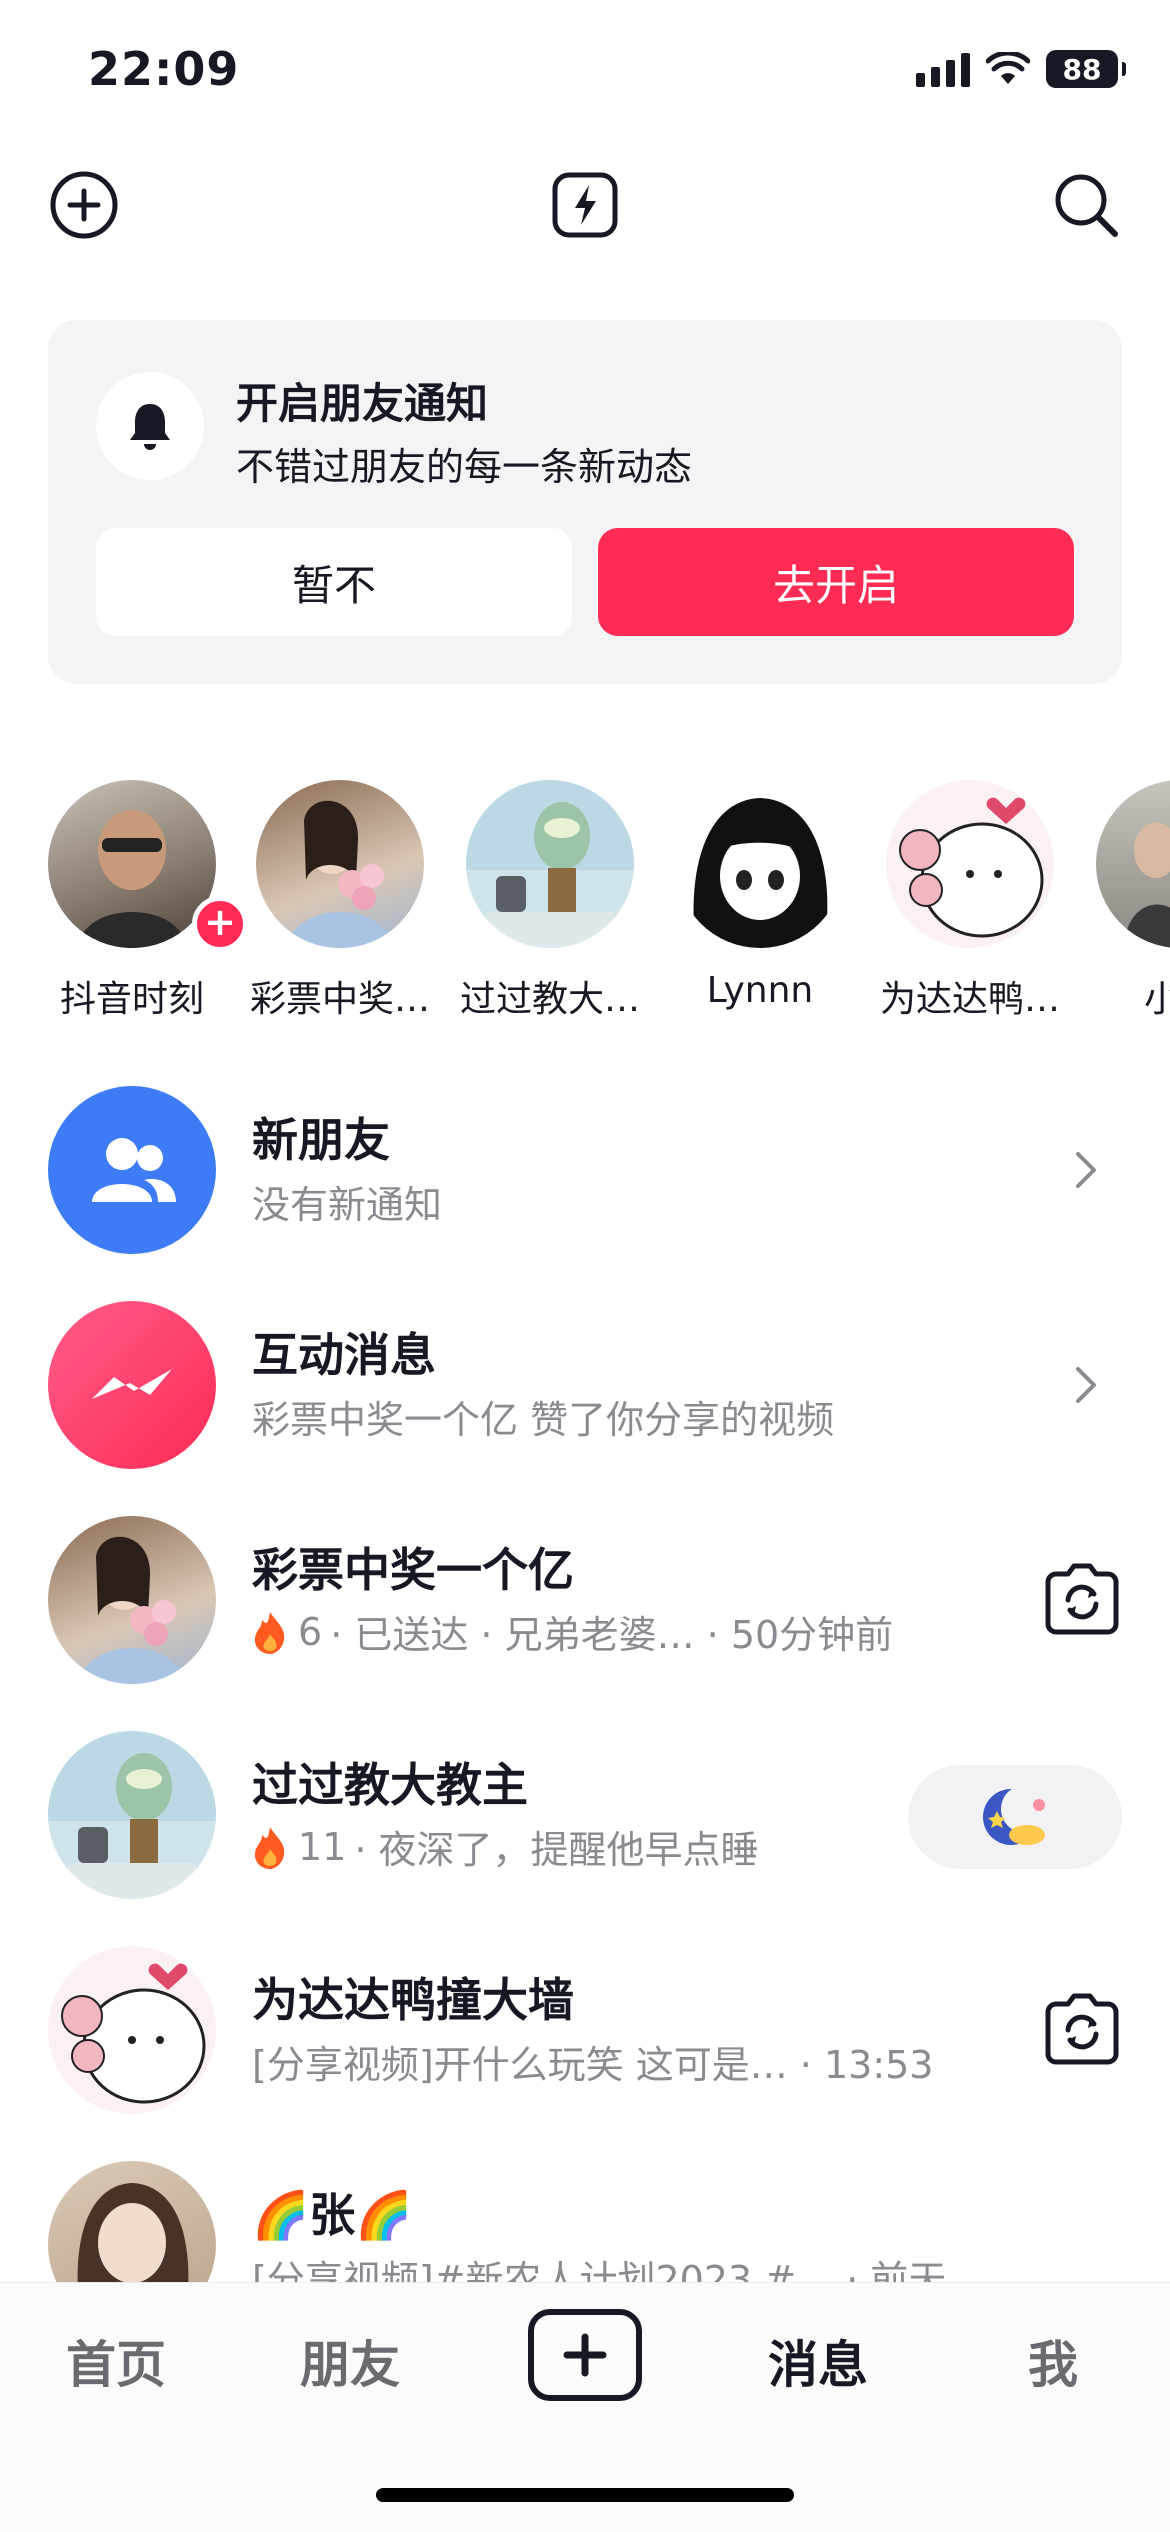 The width and height of the screenshot is (1170, 2532). I want to click on chat-subtitle: [分享视频]开什么玩笑 这可是… · 13:53, so click(593, 2065).